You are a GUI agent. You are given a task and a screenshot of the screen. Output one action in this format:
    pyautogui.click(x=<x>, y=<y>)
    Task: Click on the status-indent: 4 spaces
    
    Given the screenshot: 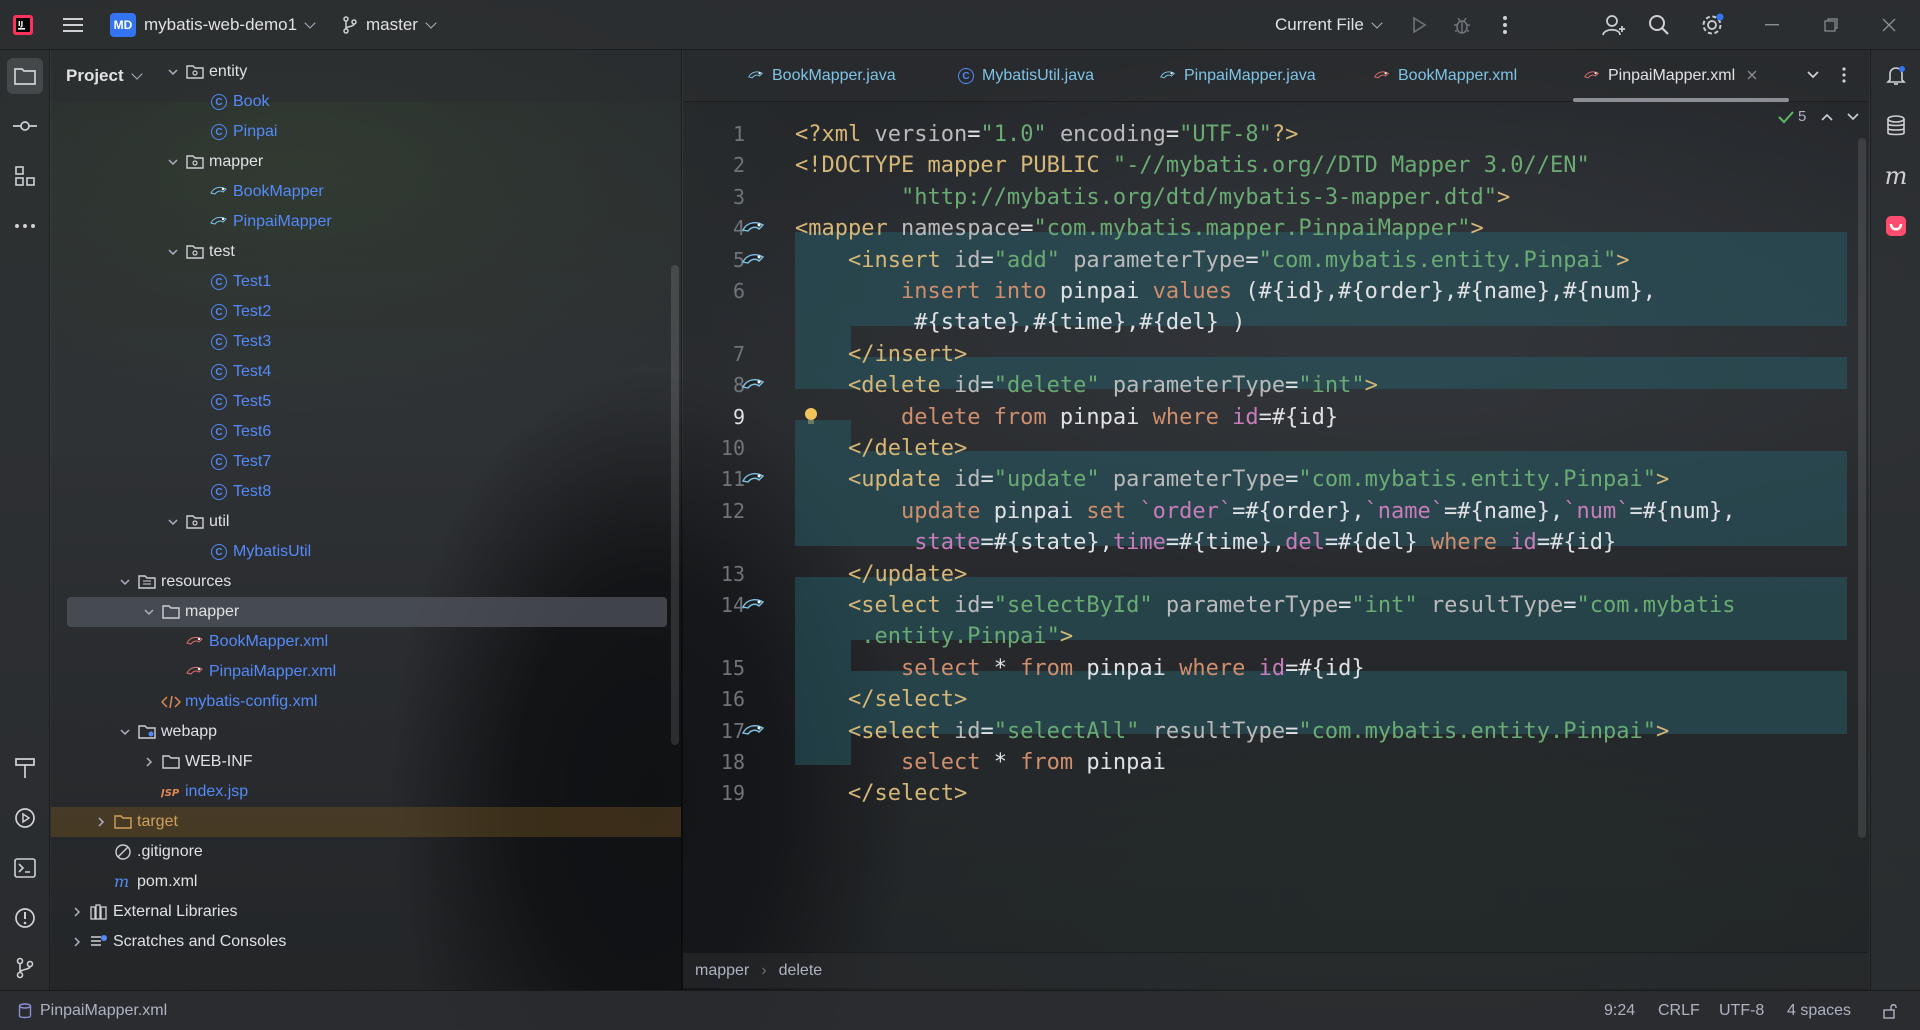 What is the action you would take?
    pyautogui.click(x=1819, y=1010)
    